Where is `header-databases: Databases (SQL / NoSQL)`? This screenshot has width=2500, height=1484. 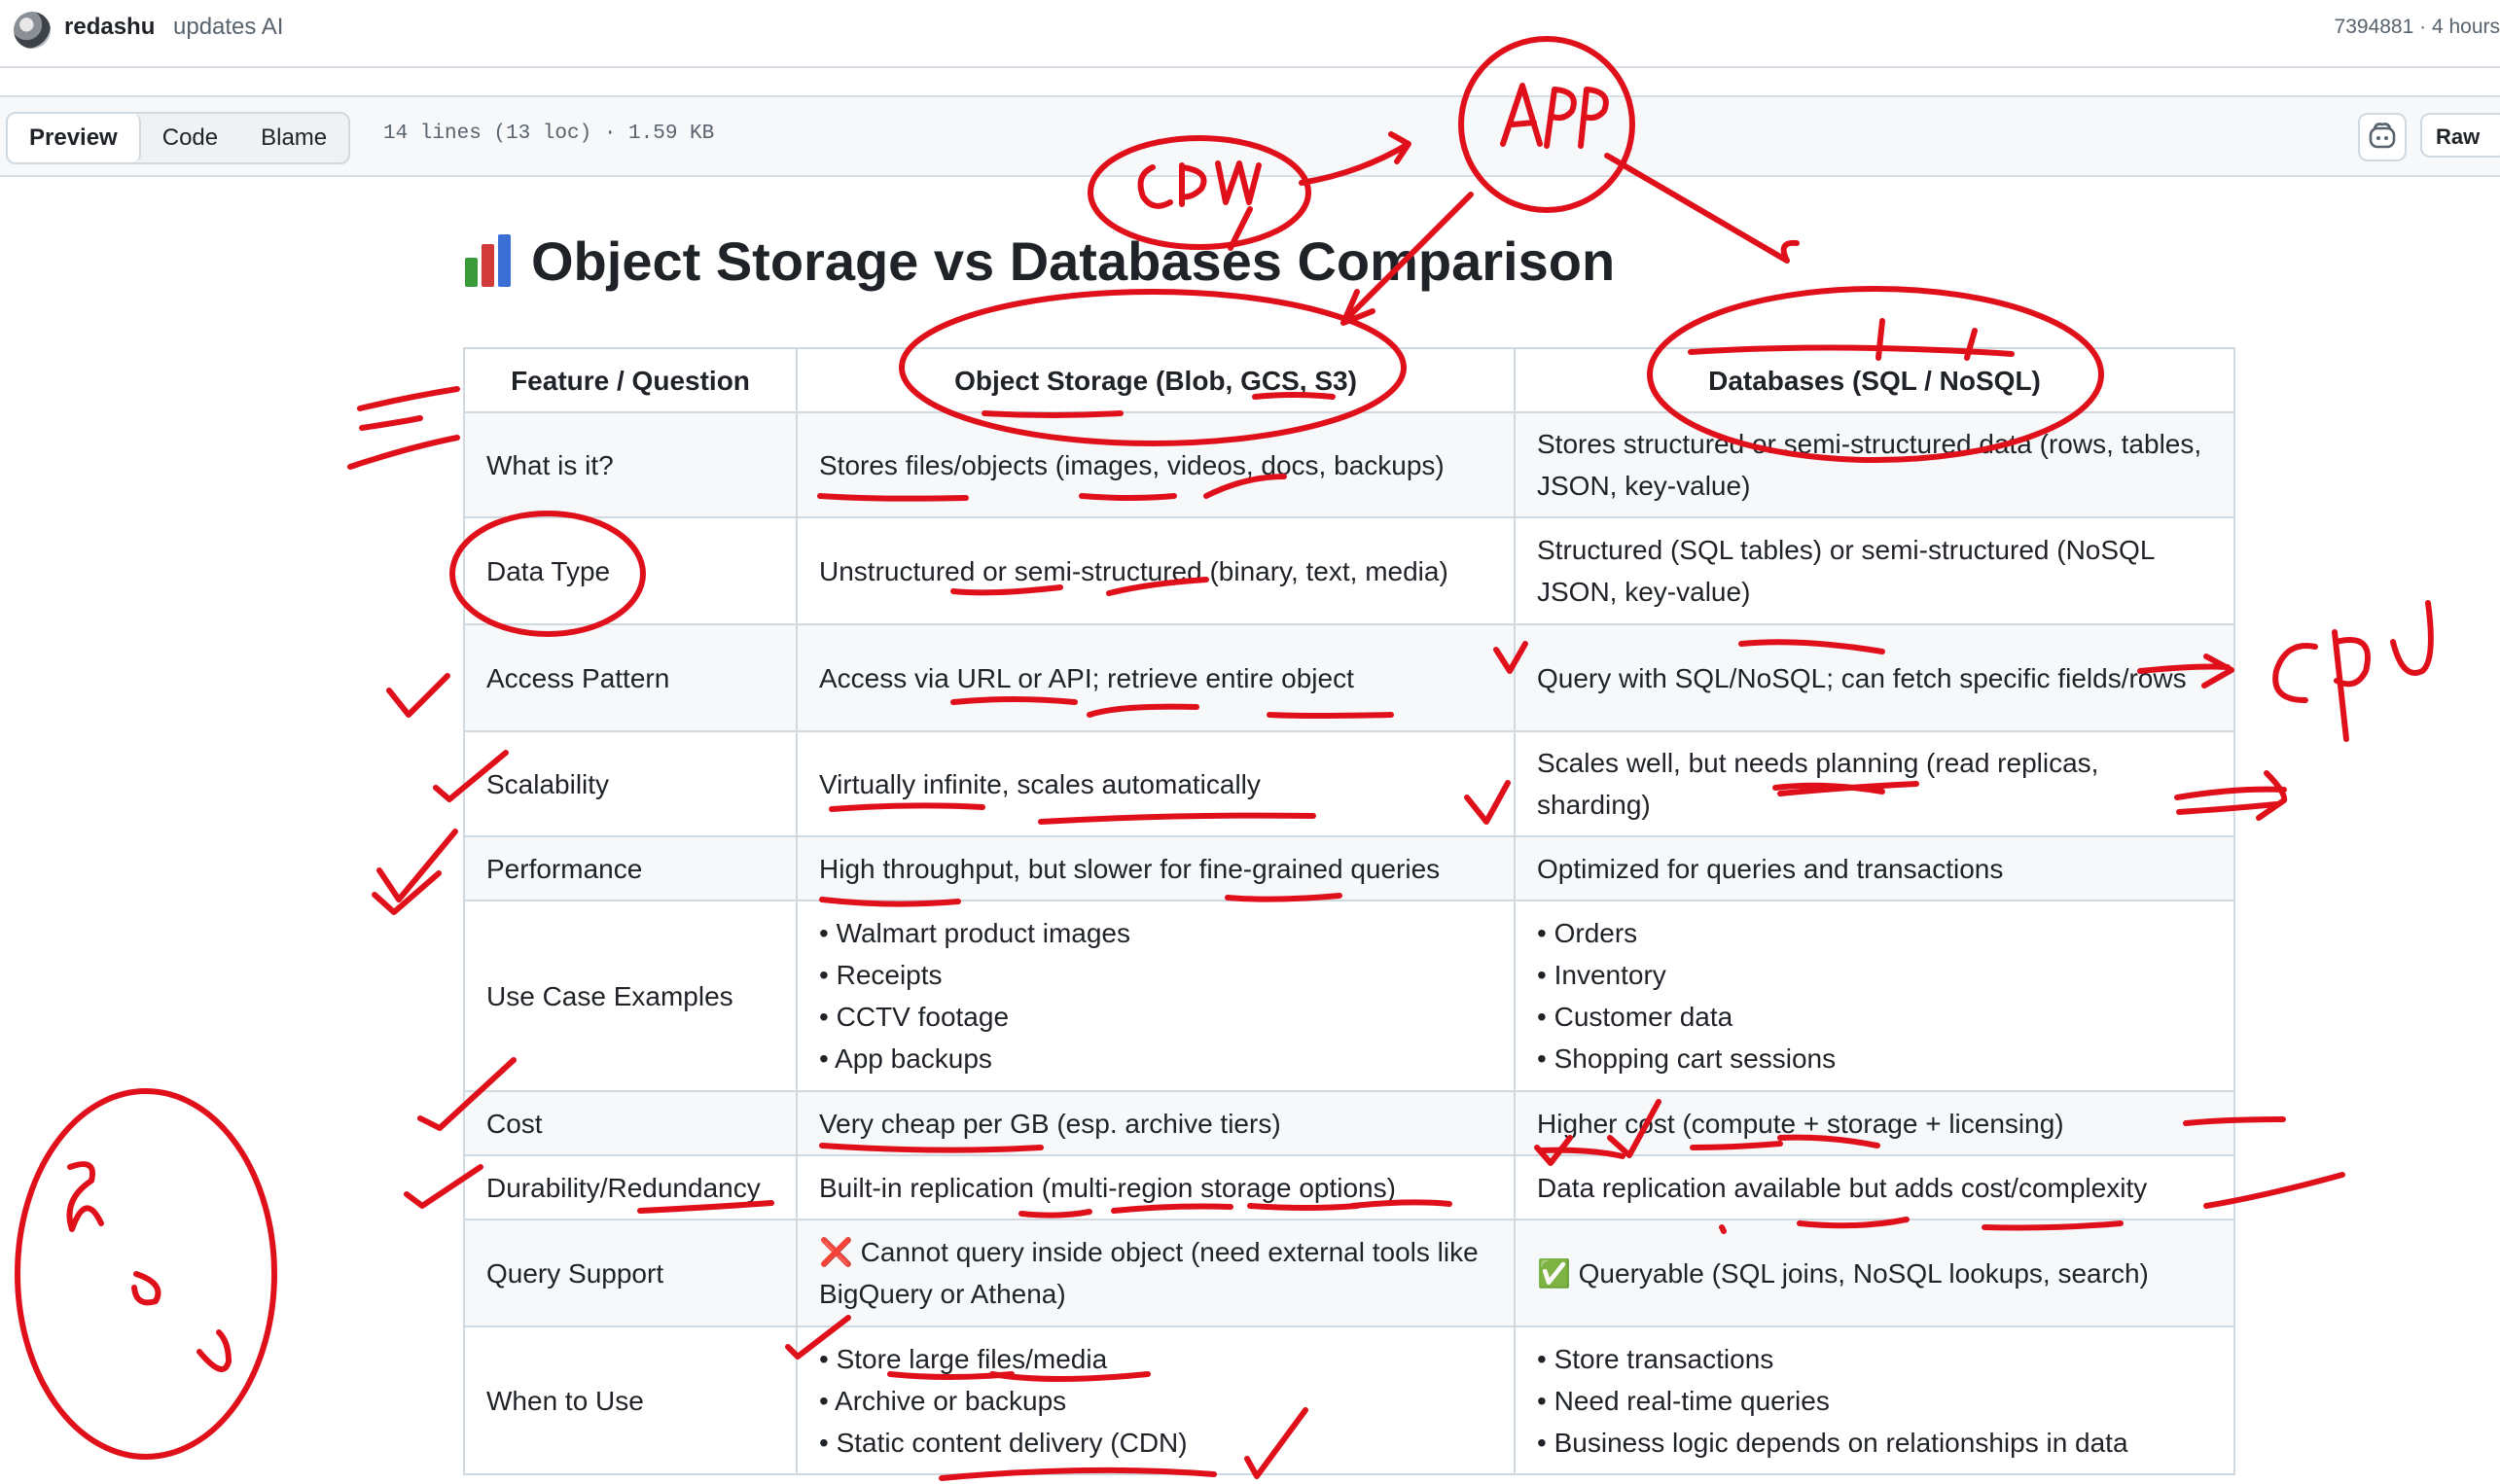 header-databases: Databases (SQL / NoSQL) is located at coordinates (1874, 380).